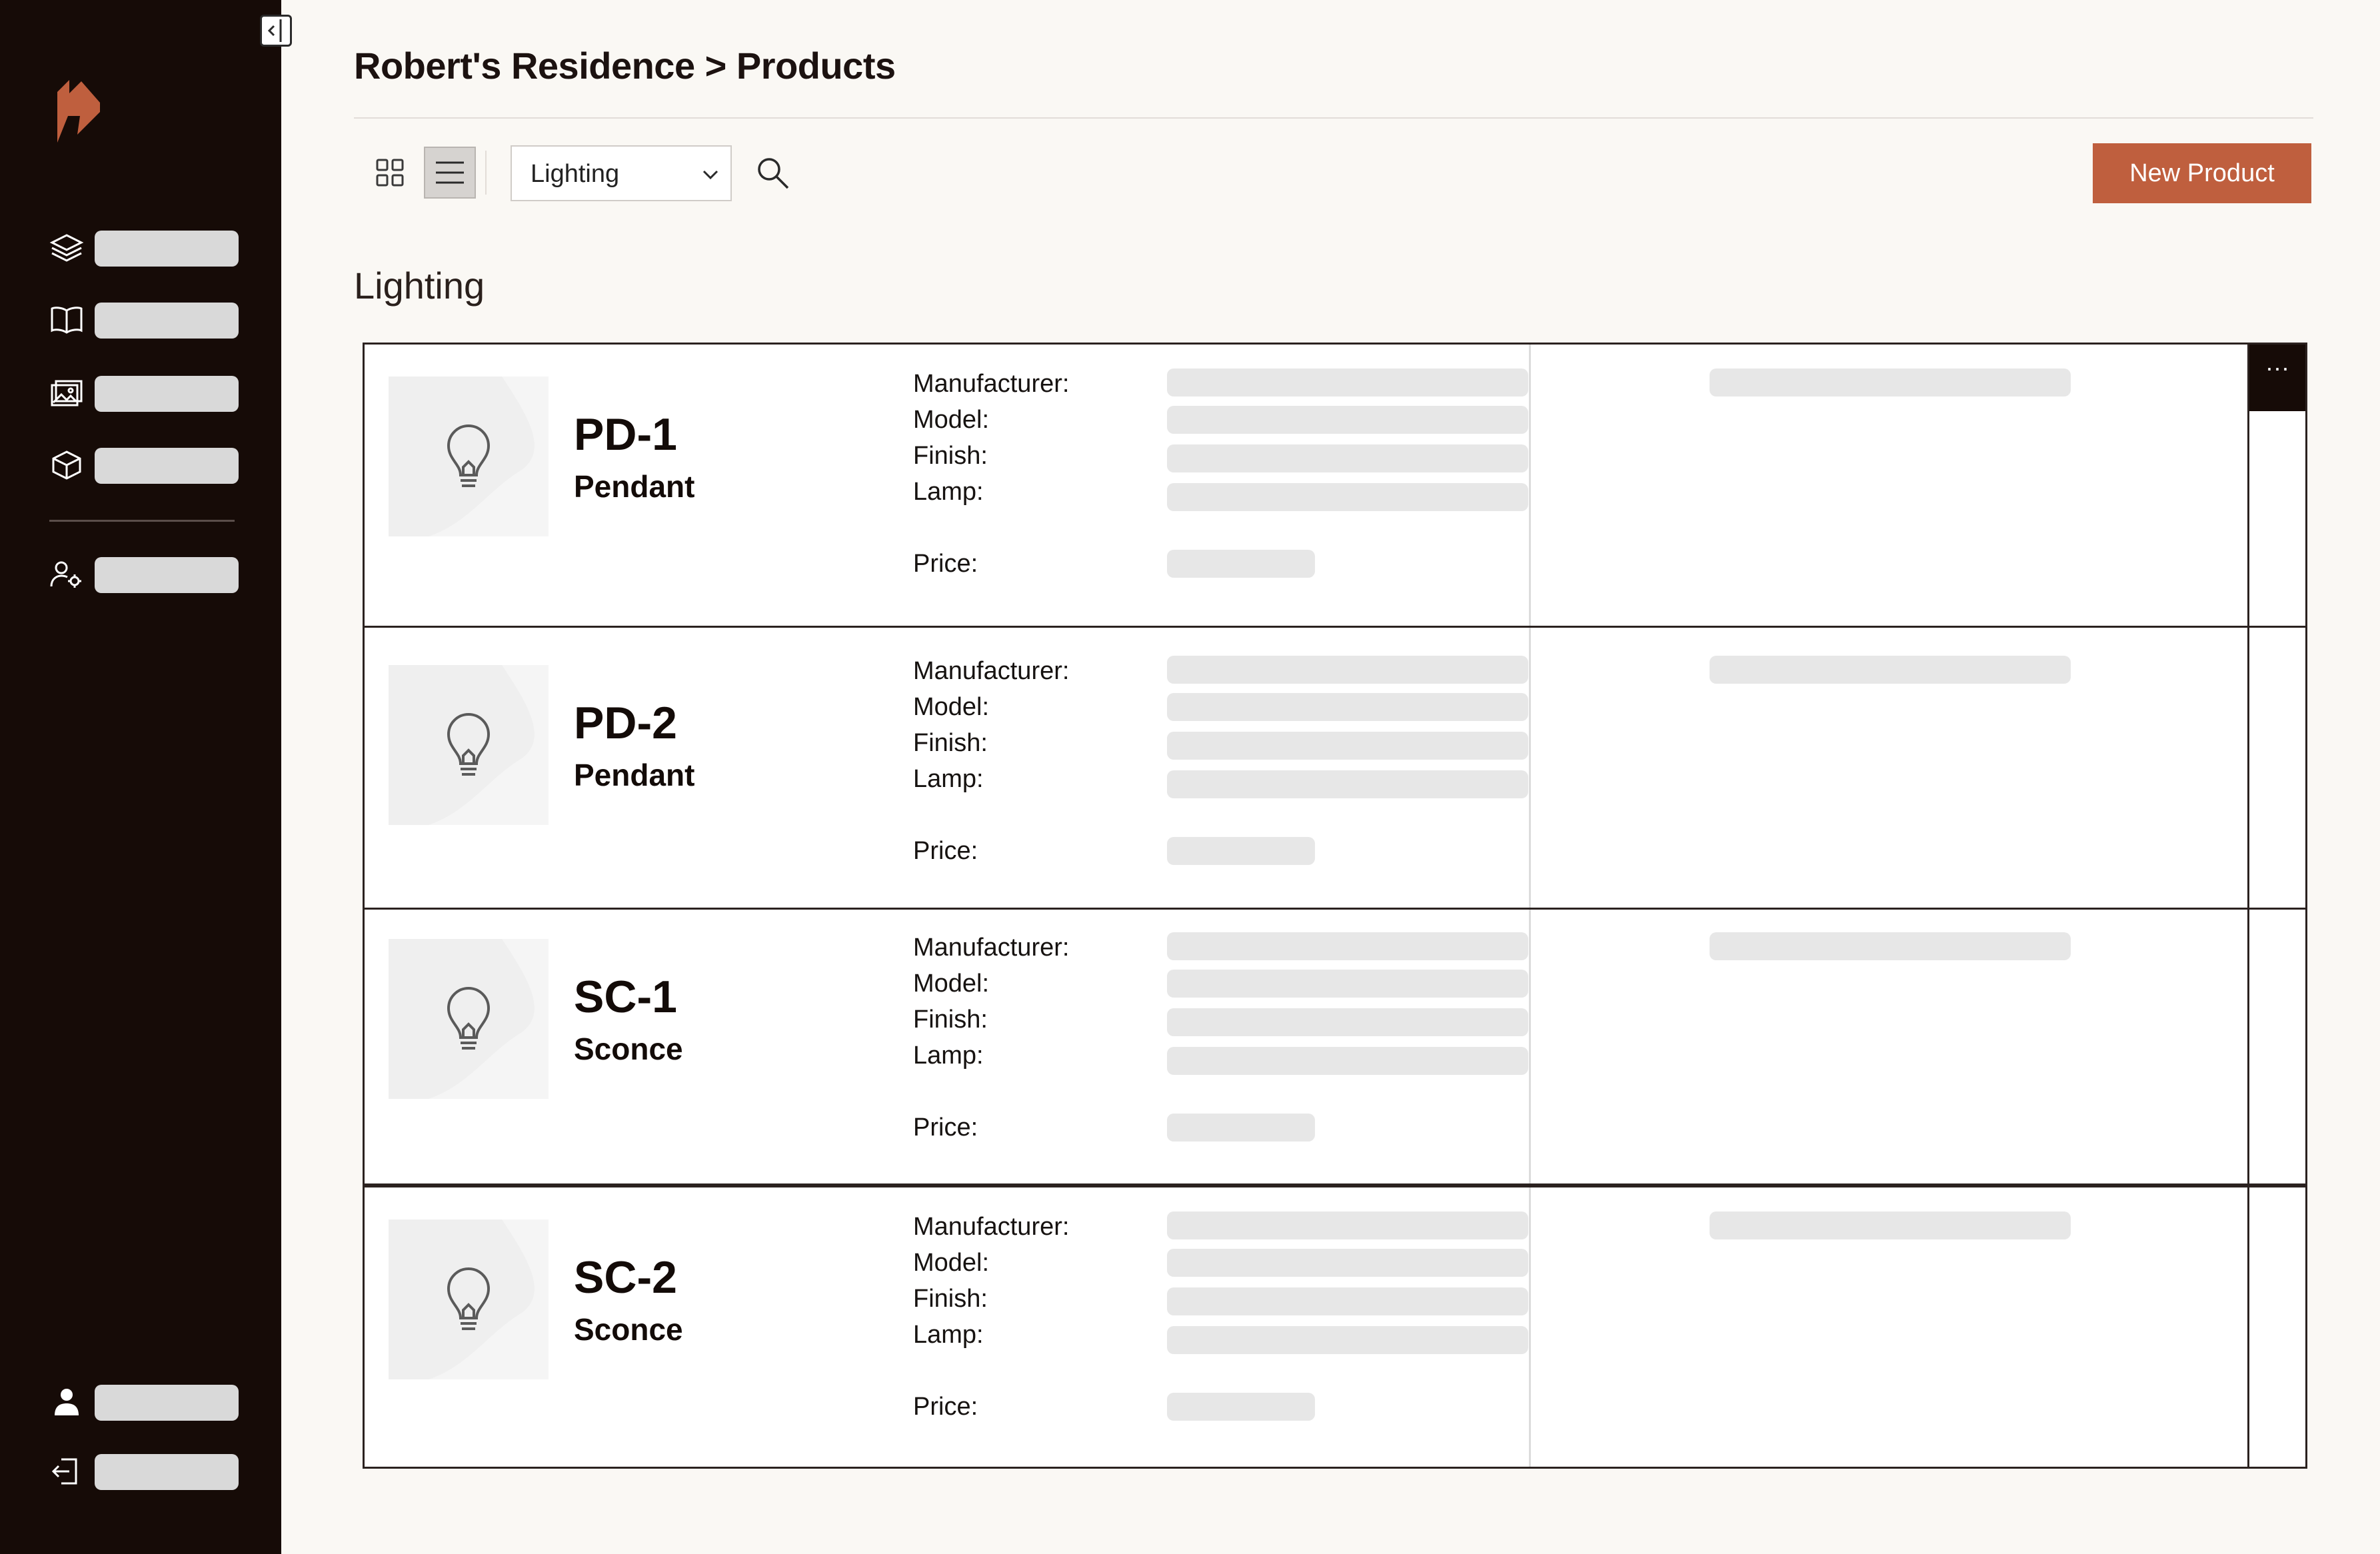 This screenshot has width=2380, height=1554. What do you see at coordinates (140, 777) in the screenshot?
I see `sidebar` at bounding box center [140, 777].